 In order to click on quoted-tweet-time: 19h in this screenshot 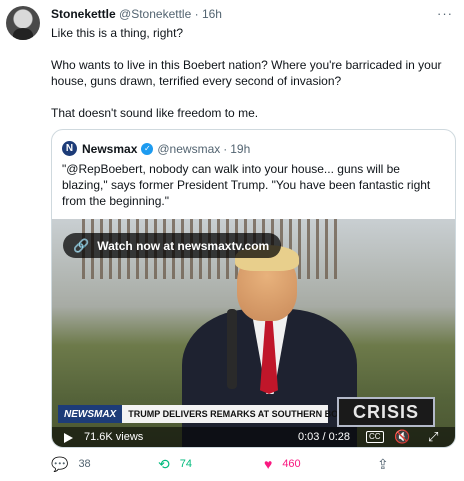, I will do `click(240, 148)`.